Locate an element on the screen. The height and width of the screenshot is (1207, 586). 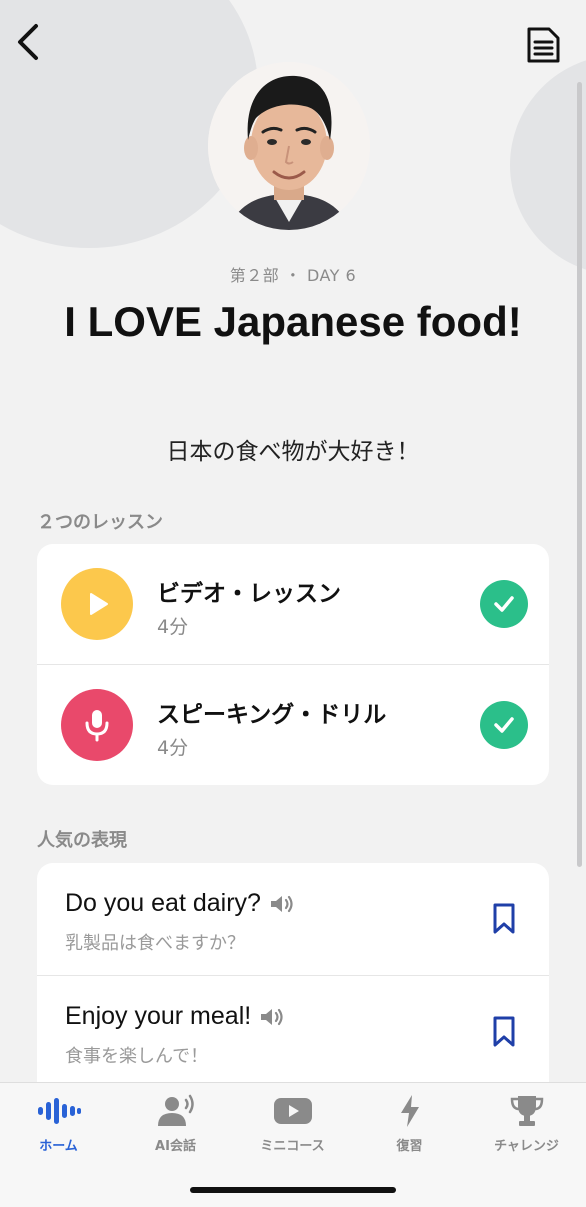
phrase-item: Enjoy your meal! 食事を楽しんで！ is located at coordinates (293, 1032).